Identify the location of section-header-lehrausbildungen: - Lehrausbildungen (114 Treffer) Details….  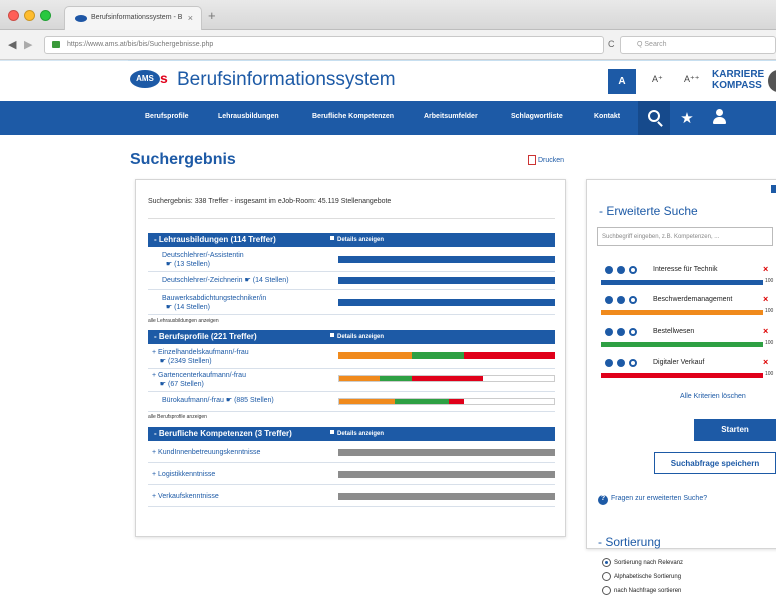
(351, 240).